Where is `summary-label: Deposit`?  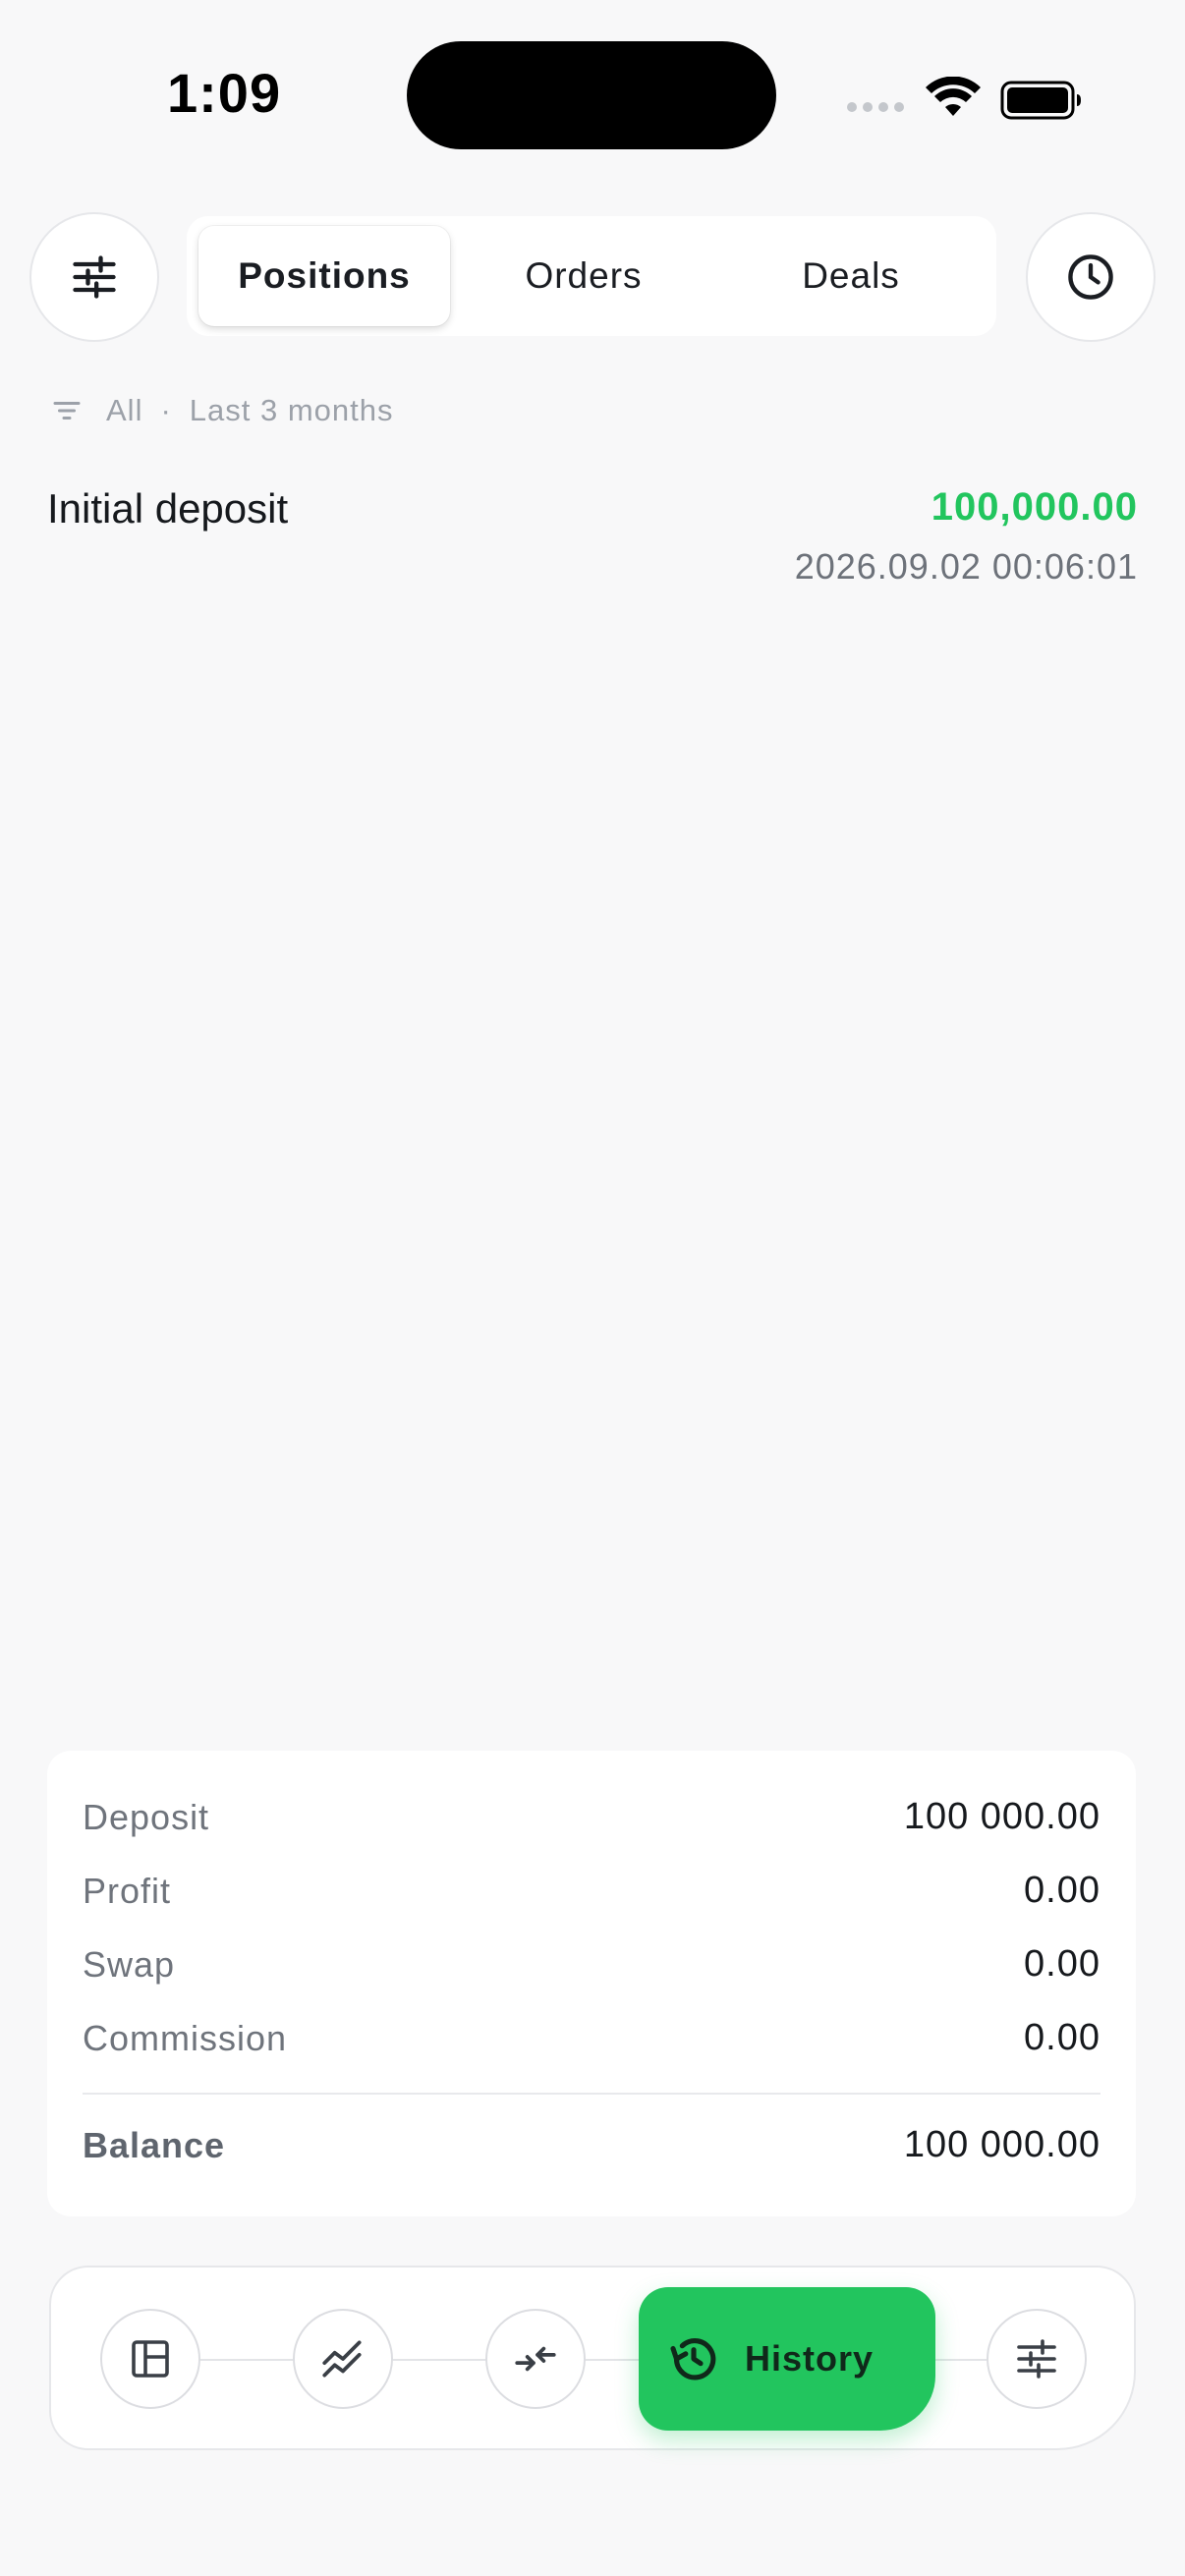 summary-label: Deposit is located at coordinates (147, 1816).